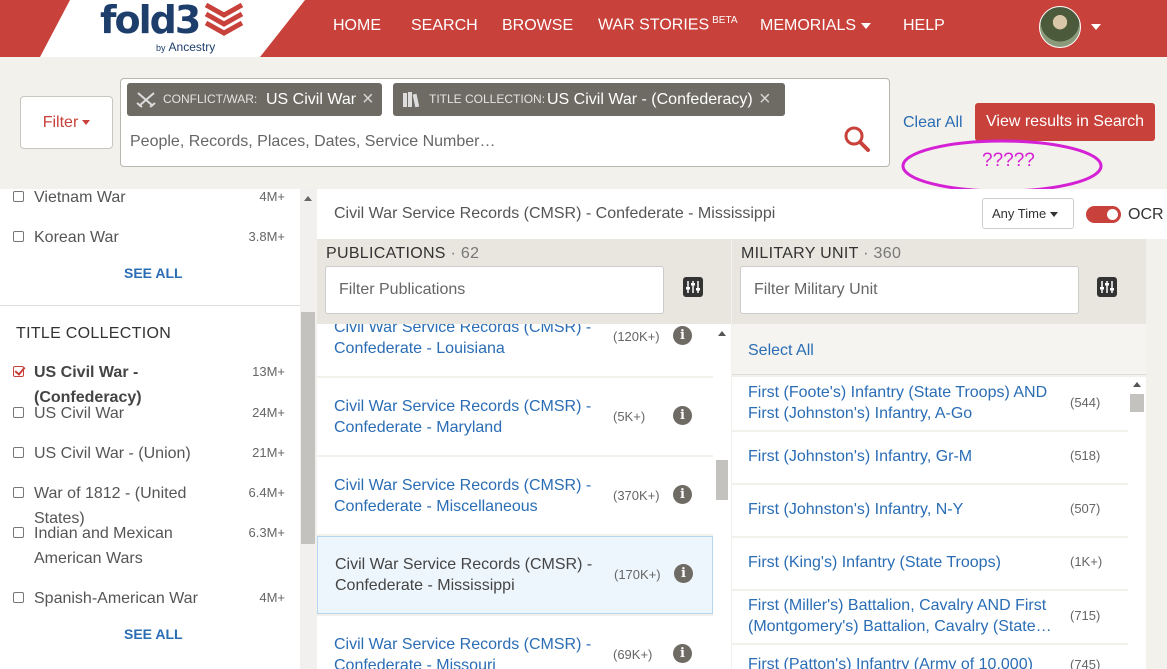 The image size is (1167, 669). I want to click on record-count: (170K+), so click(637, 574).